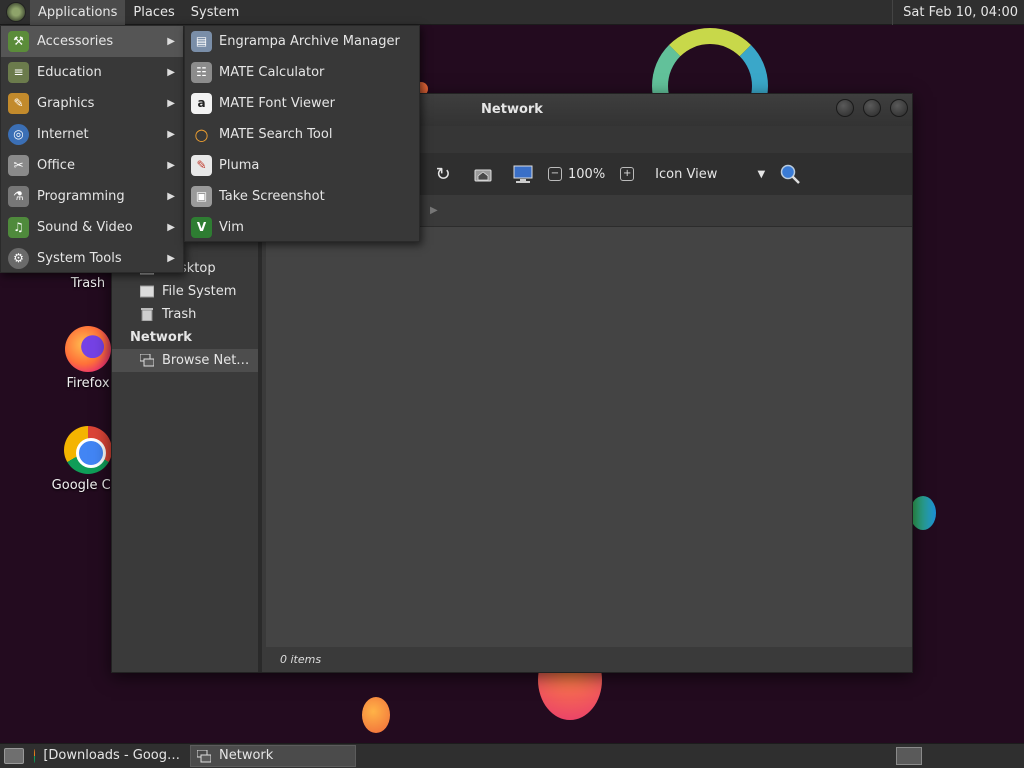 This screenshot has height=768, width=1024. I want to click on menu-item-calculator: ☷ MATE Calculator, so click(302, 72).